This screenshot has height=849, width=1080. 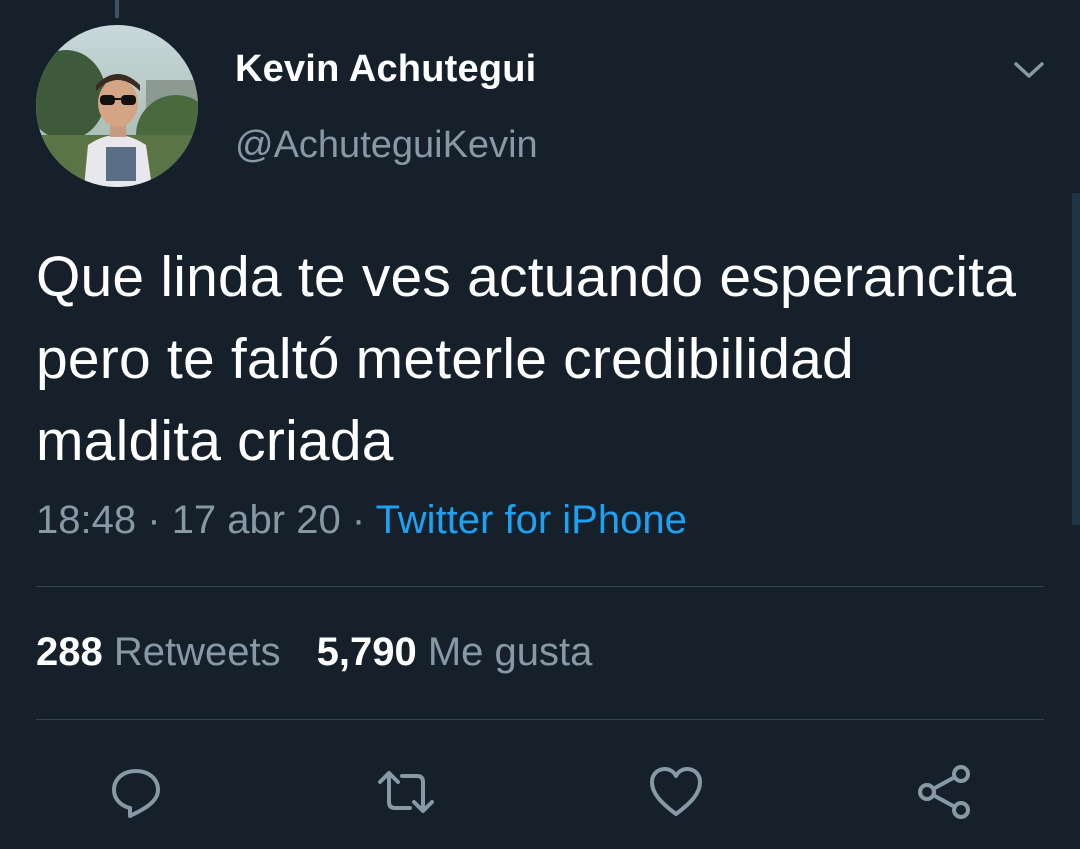 I want to click on thread-connector-line, so click(x=117, y=9).